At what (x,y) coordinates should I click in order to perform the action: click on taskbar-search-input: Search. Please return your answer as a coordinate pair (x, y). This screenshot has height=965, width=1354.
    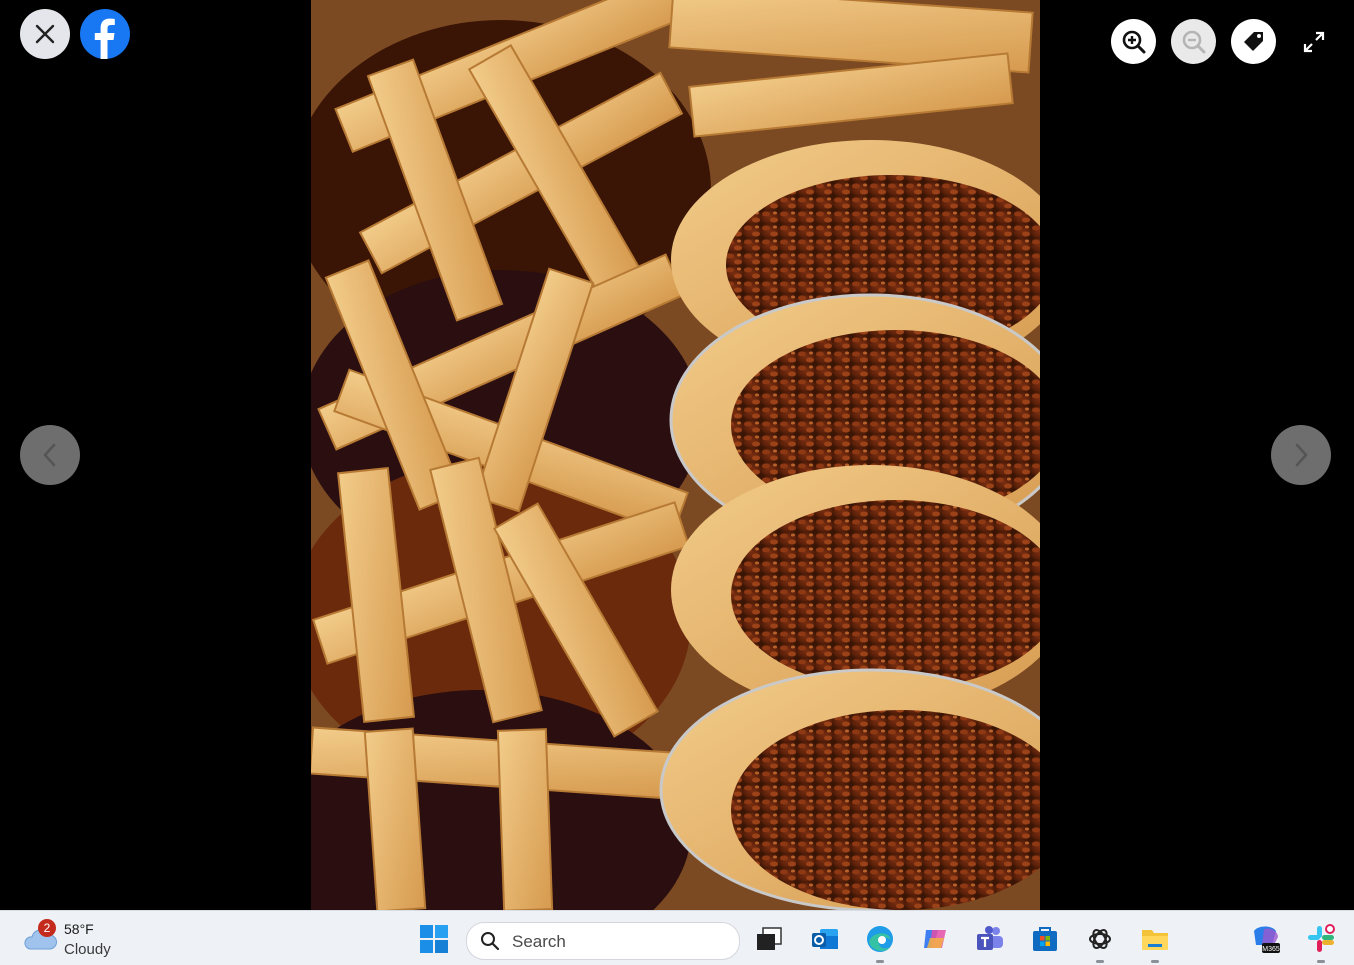
    Looking at the image, I should click on (603, 941).